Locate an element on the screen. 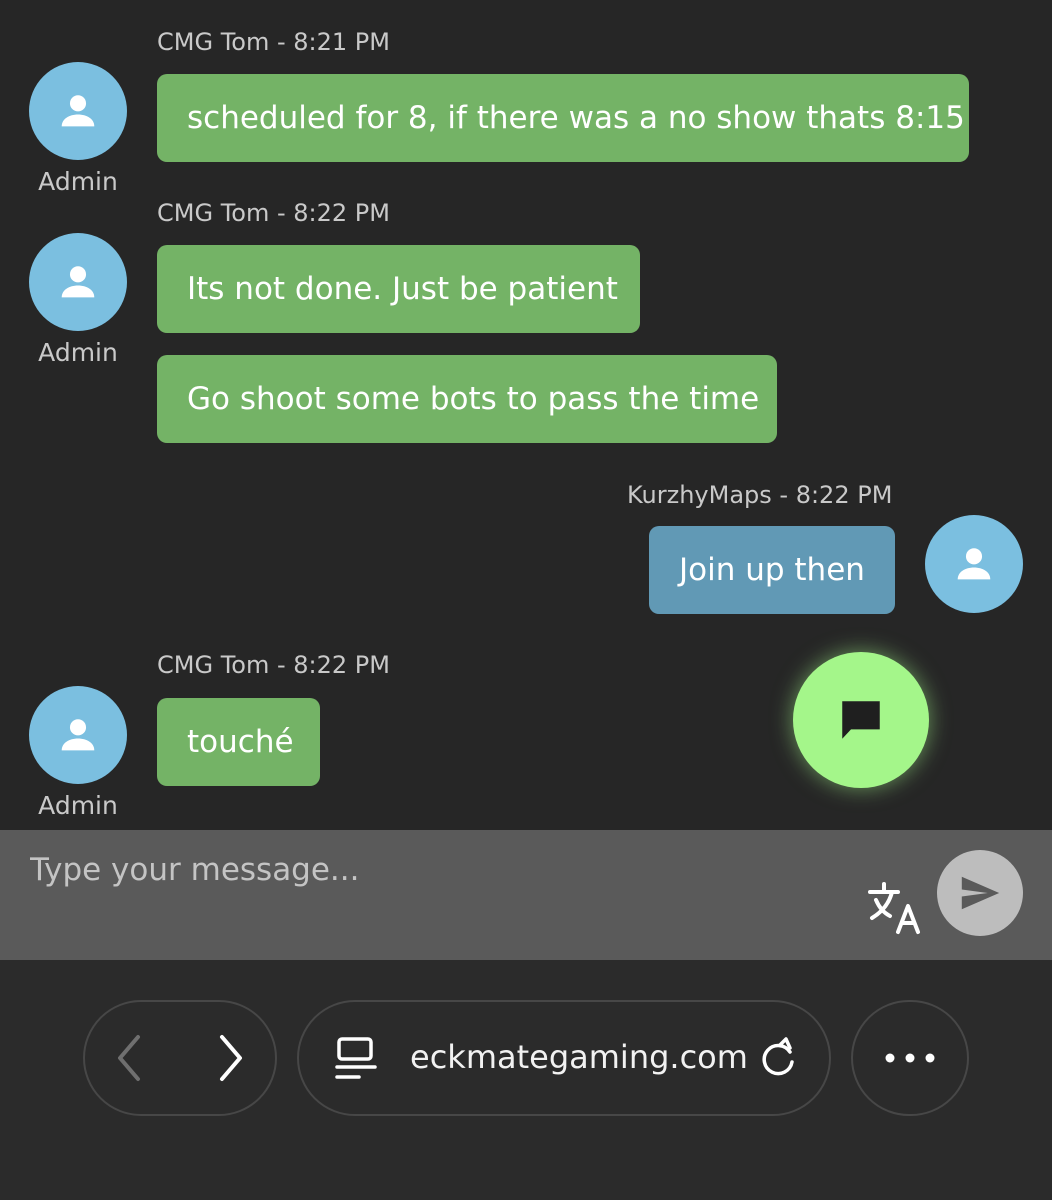  chat-bubble-icon is located at coordinates (861, 720).